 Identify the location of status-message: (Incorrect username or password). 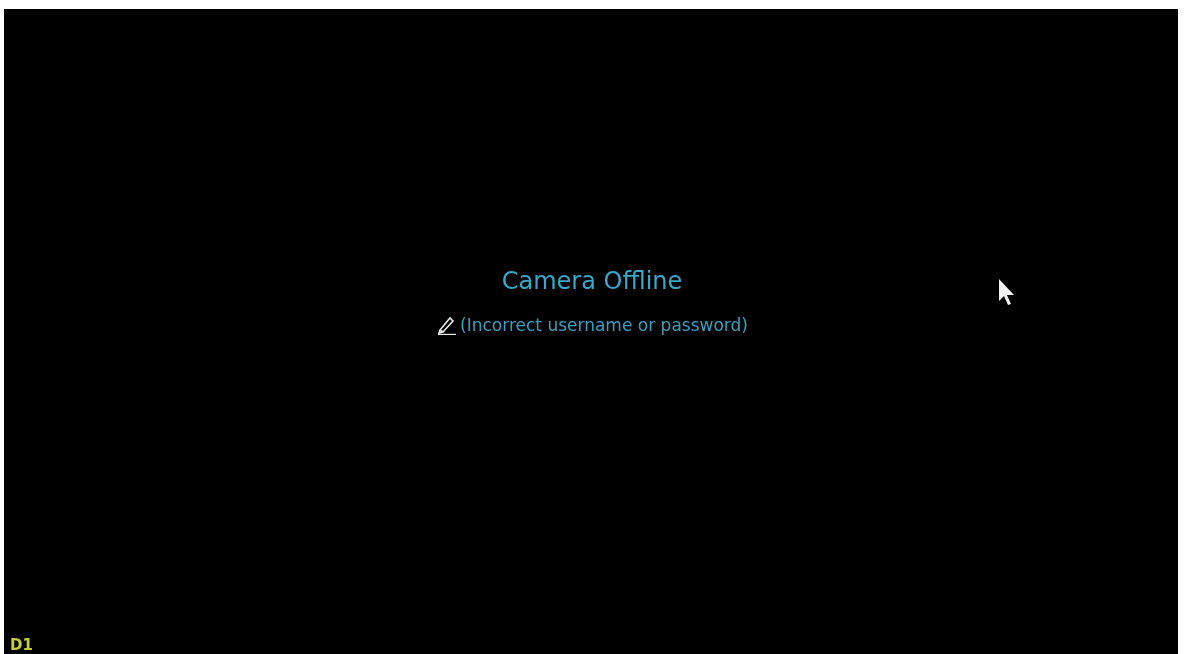
(604, 324).